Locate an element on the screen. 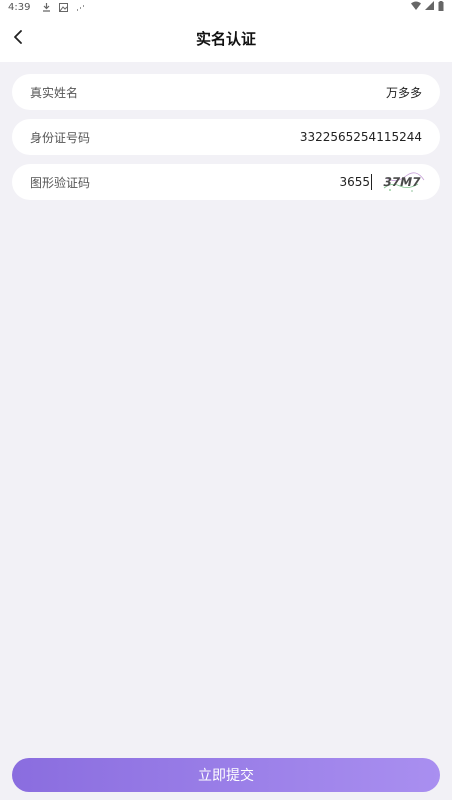  cell-signal-icon is located at coordinates (429, 7).